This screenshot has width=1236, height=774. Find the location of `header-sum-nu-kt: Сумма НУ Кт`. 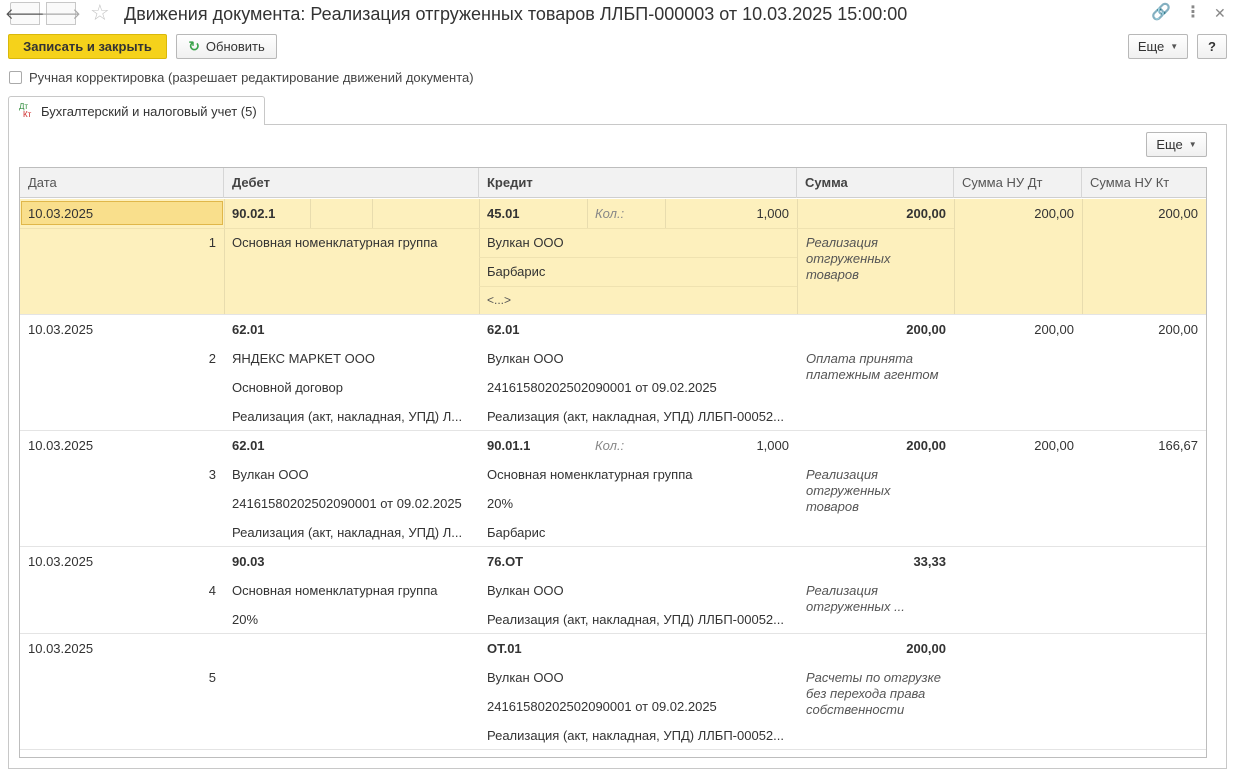

header-sum-nu-kt: Сумма НУ Кт is located at coordinates (1144, 183).